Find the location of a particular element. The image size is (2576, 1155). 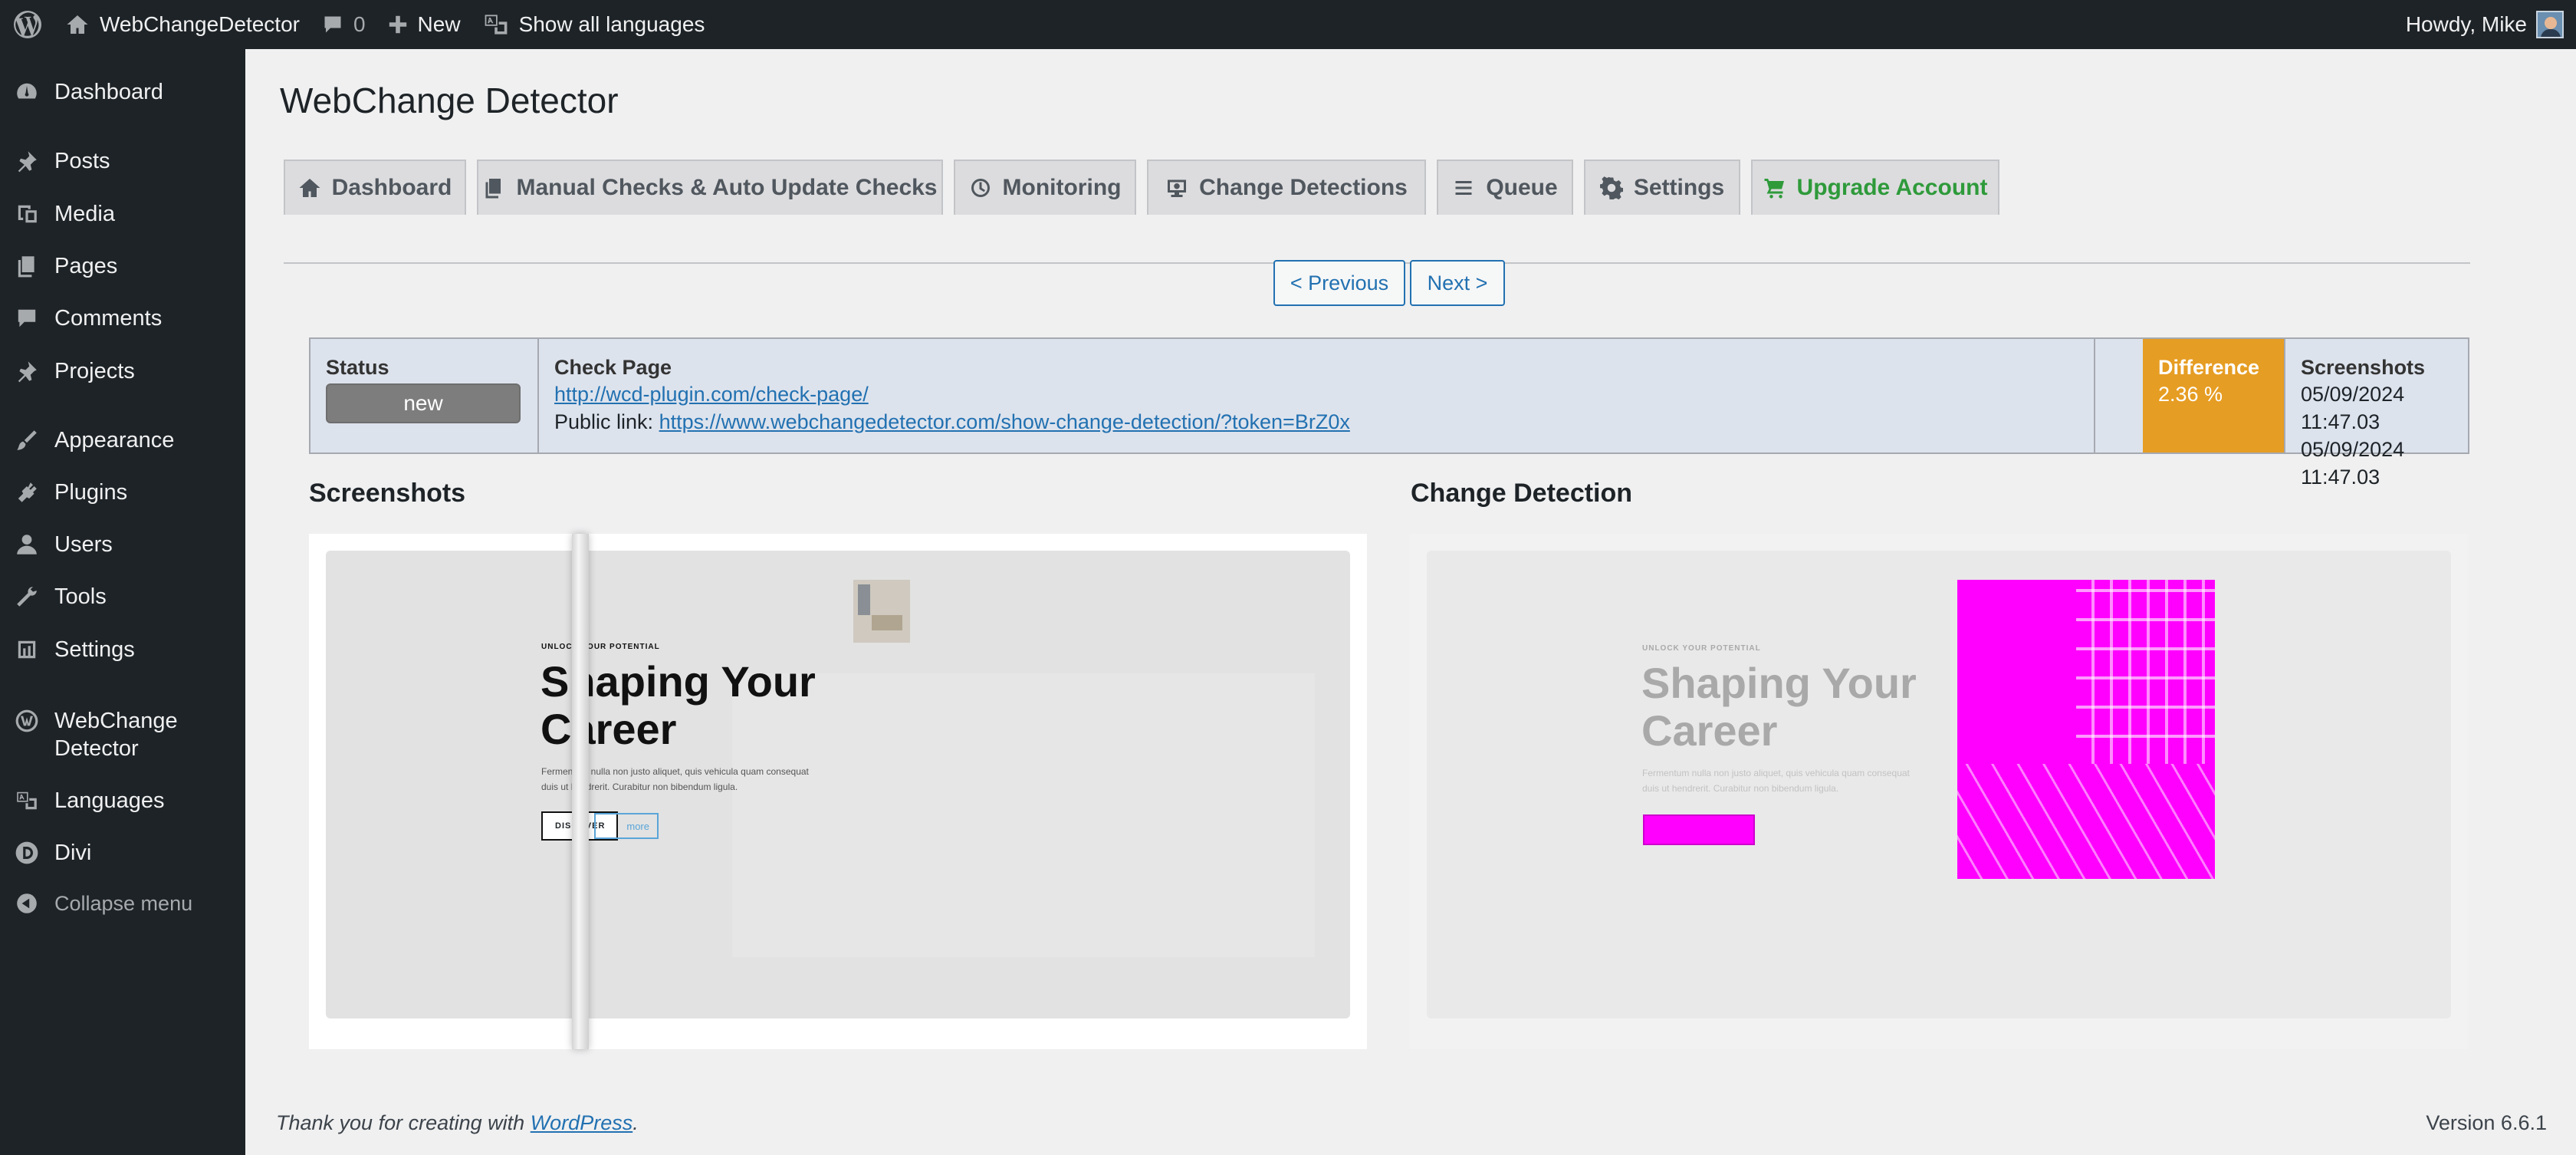

sidebar-item-users: Users is located at coordinates (123, 544).